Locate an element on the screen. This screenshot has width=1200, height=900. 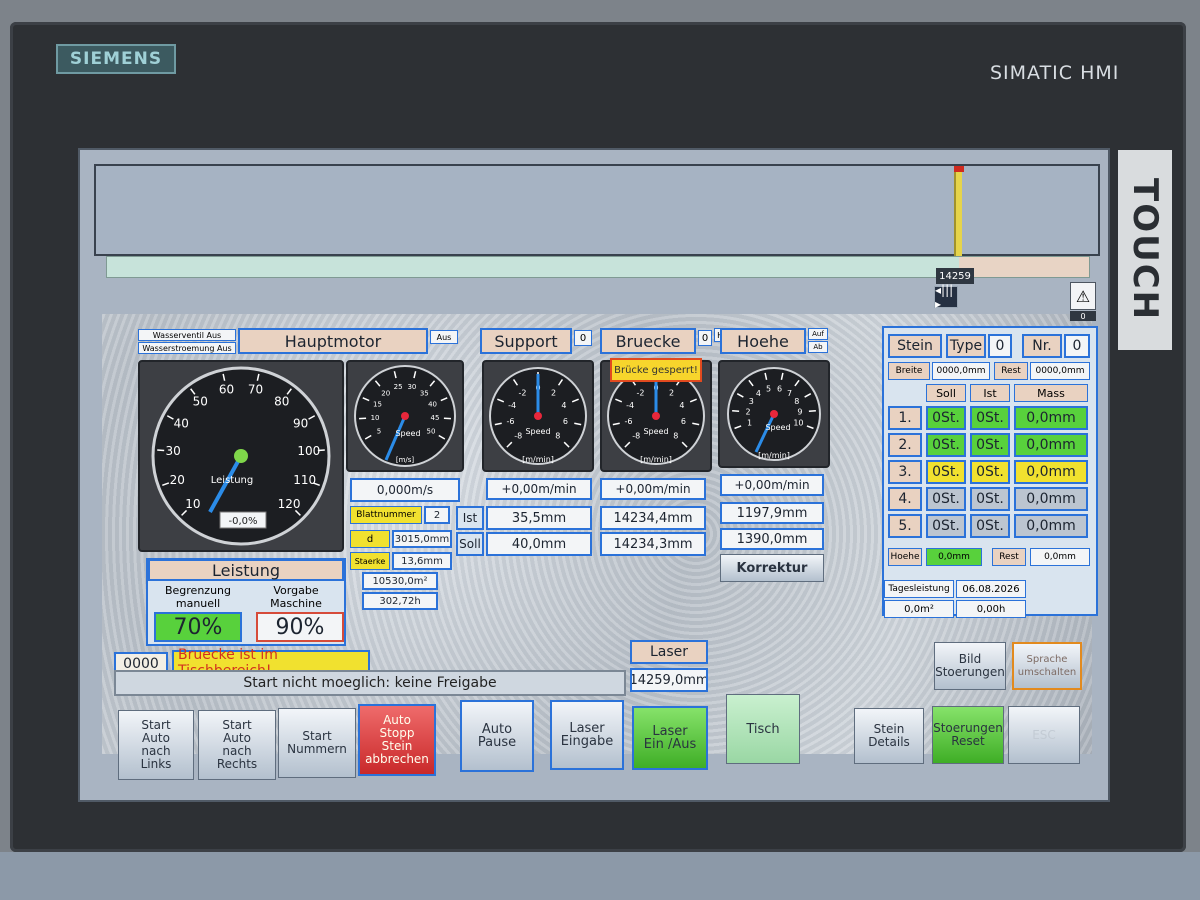
blattnummer-label: Blattnummer is located at coordinates (386, 515).